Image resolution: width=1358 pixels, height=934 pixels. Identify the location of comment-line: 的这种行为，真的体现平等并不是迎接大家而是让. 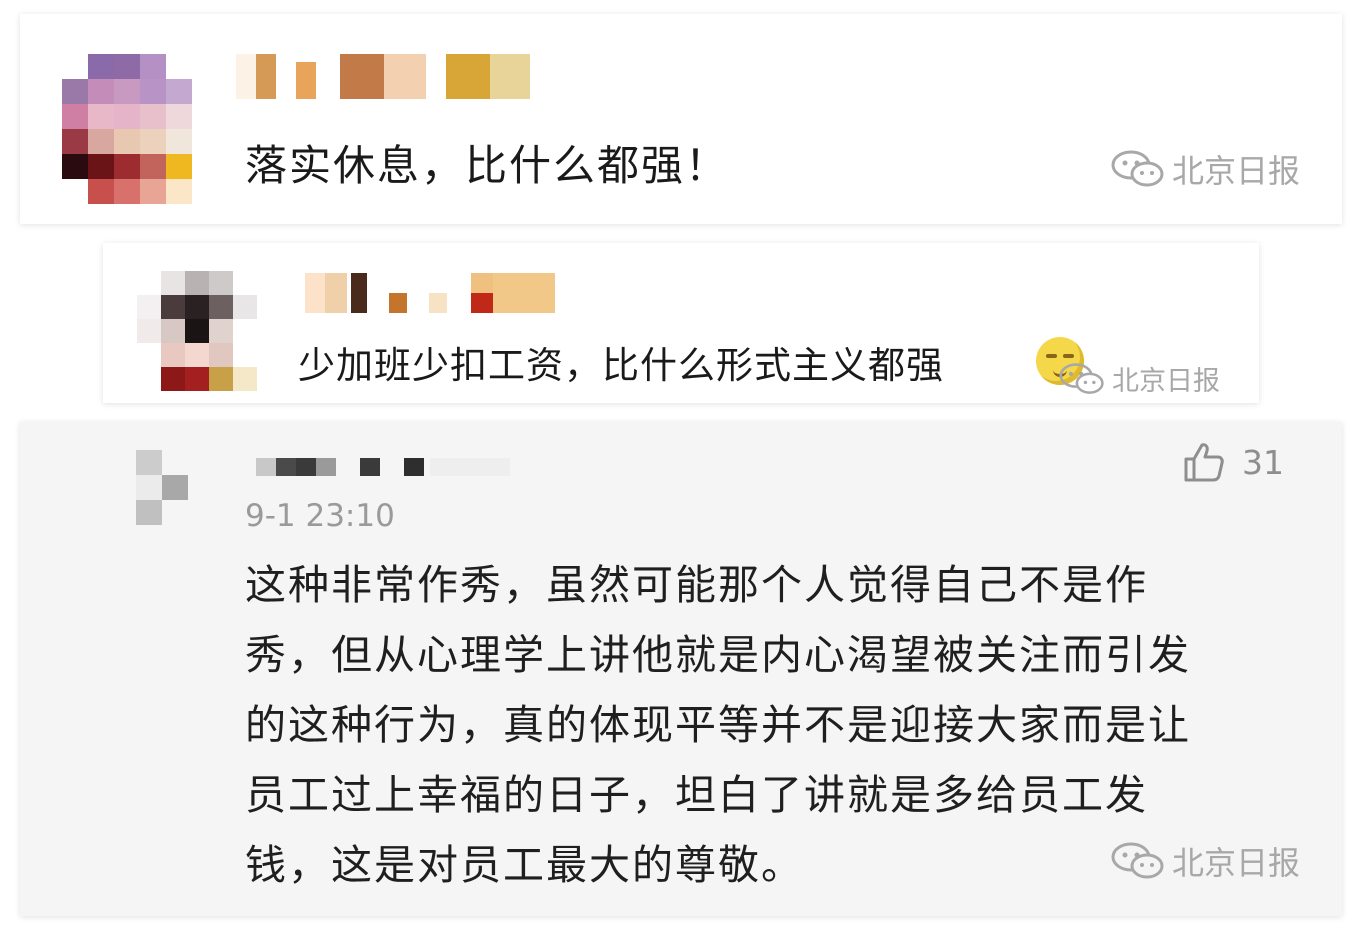
(718, 725).